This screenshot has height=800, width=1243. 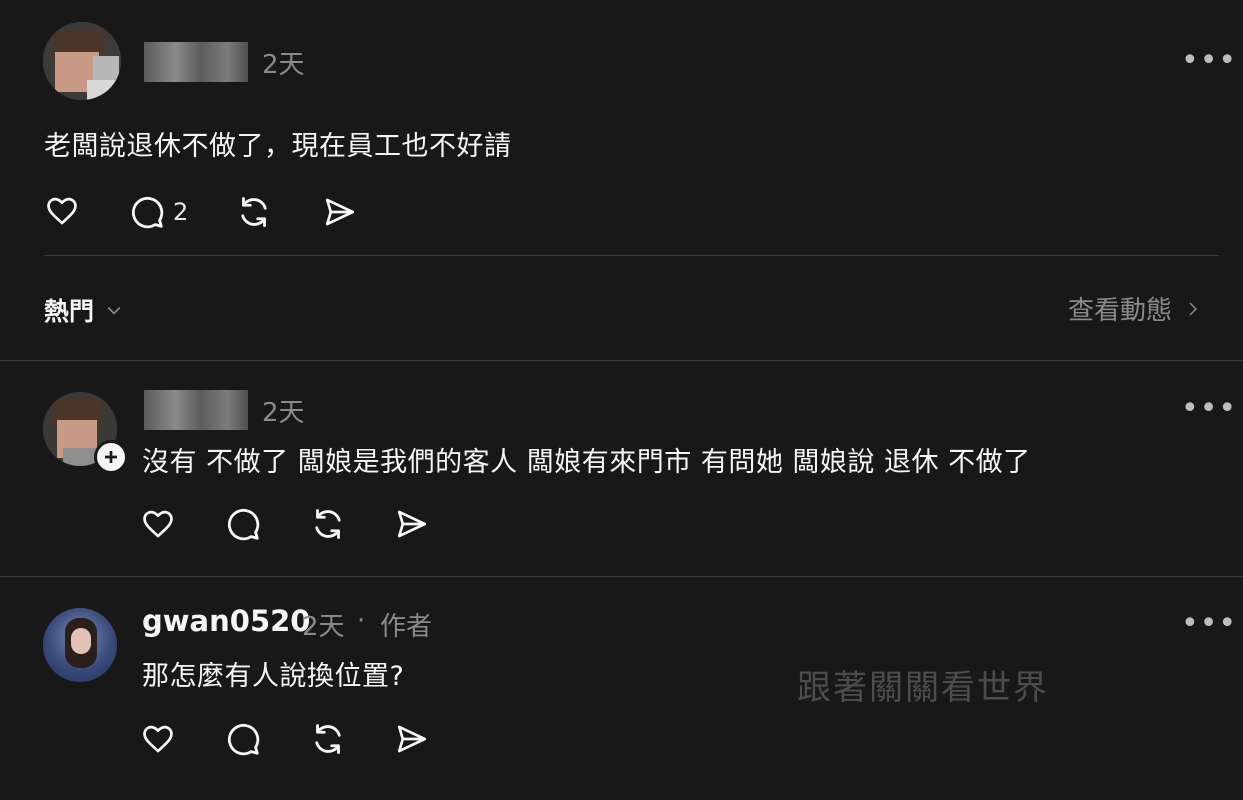 I want to click on post-divider, so click(x=631, y=255).